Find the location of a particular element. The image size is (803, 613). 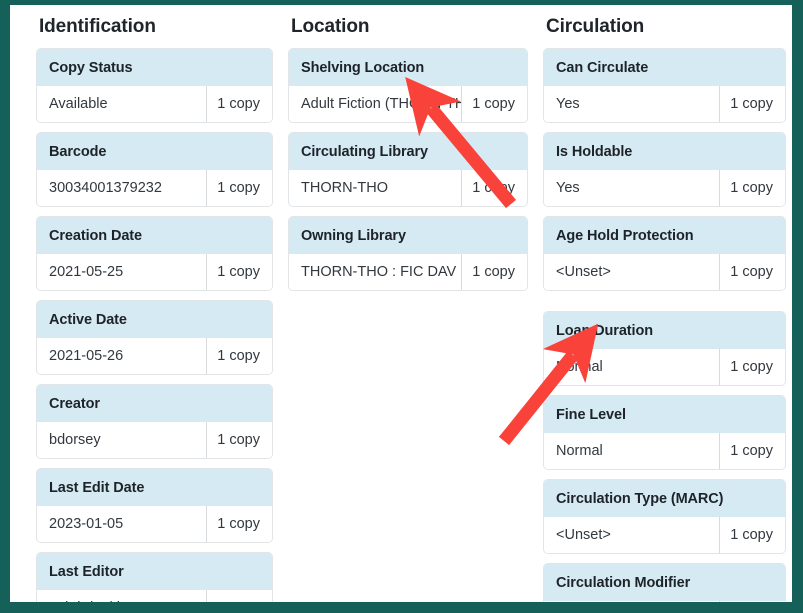

card-label: Shelving Location is located at coordinates (408, 67).